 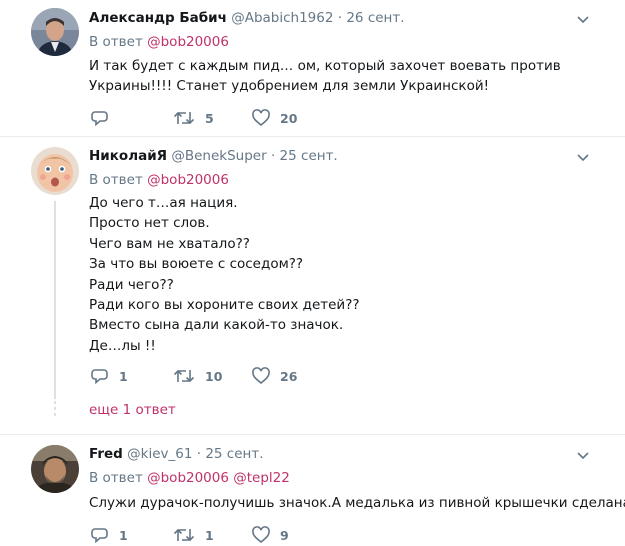 I want to click on tweet-actions: 1 1 9, so click(x=239, y=535).